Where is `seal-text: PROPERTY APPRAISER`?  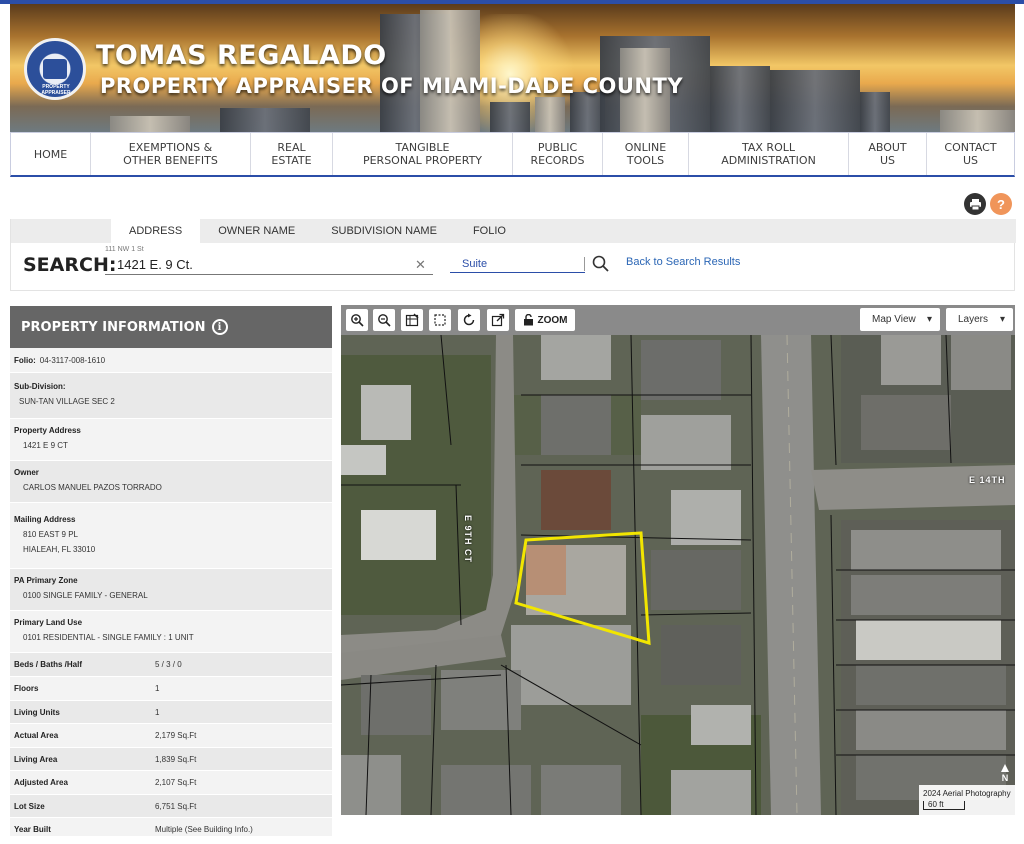
seal-text: PROPERTY APPRAISER is located at coordinates (56, 90).